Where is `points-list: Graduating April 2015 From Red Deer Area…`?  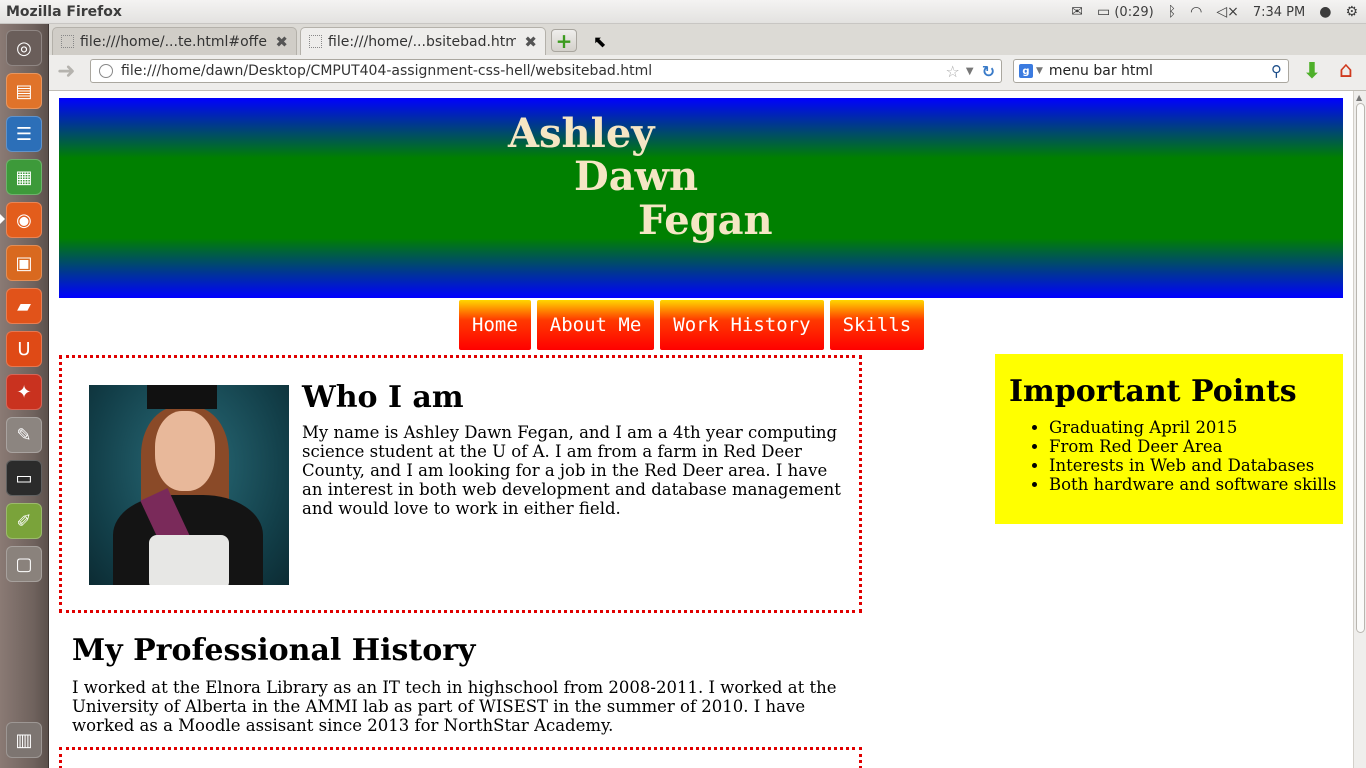 points-list: Graduating April 2015 From Red Deer Area… is located at coordinates (1192, 456).